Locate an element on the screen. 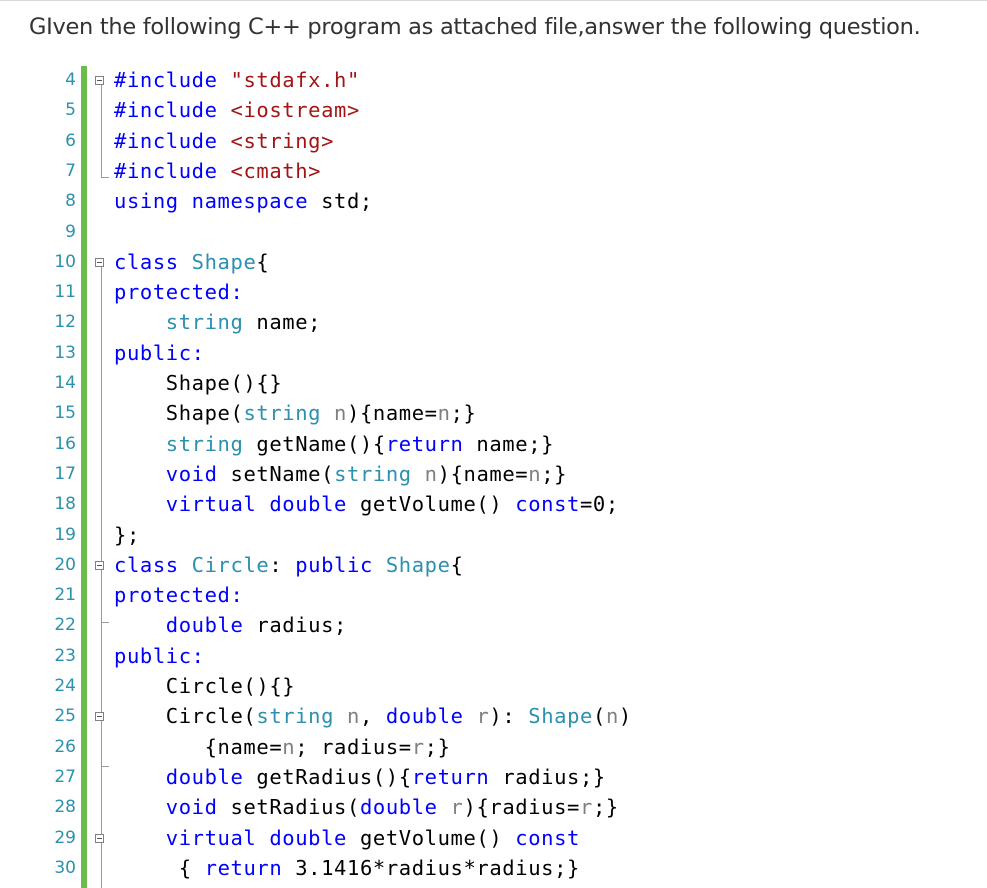  code-line: {name=n; radius=r;} is located at coordinates (327, 747).